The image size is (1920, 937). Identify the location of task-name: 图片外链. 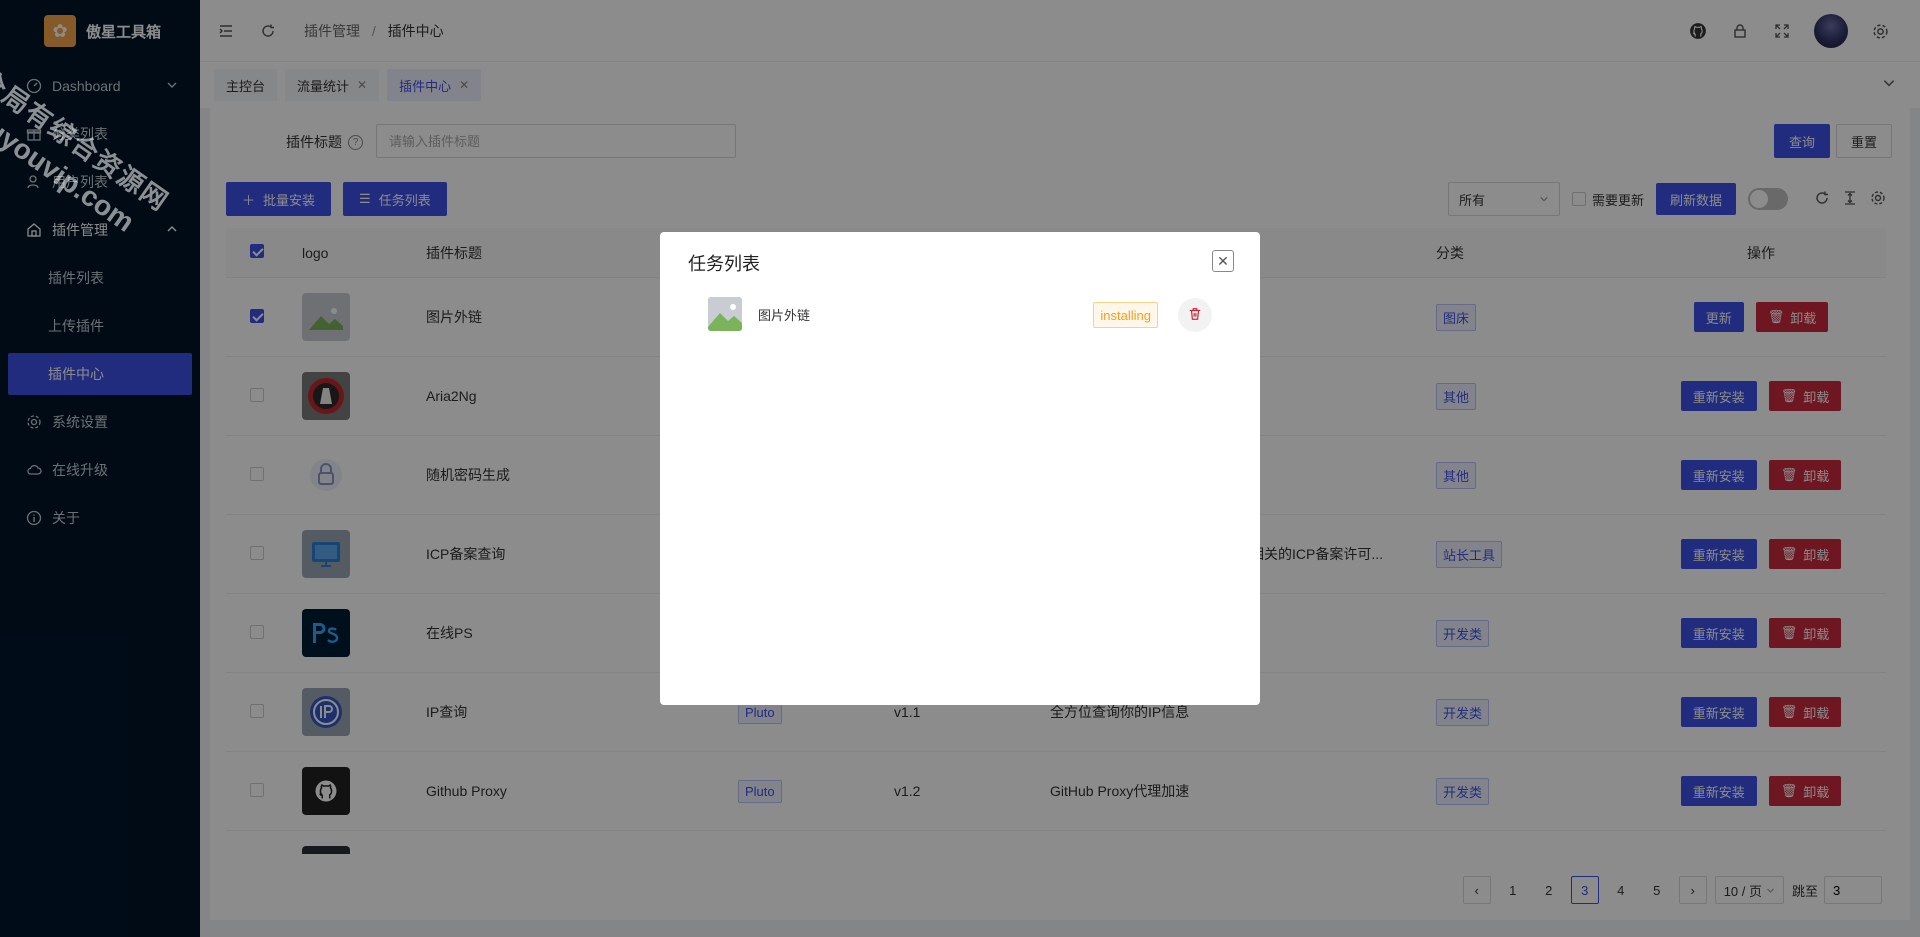
(784, 315).